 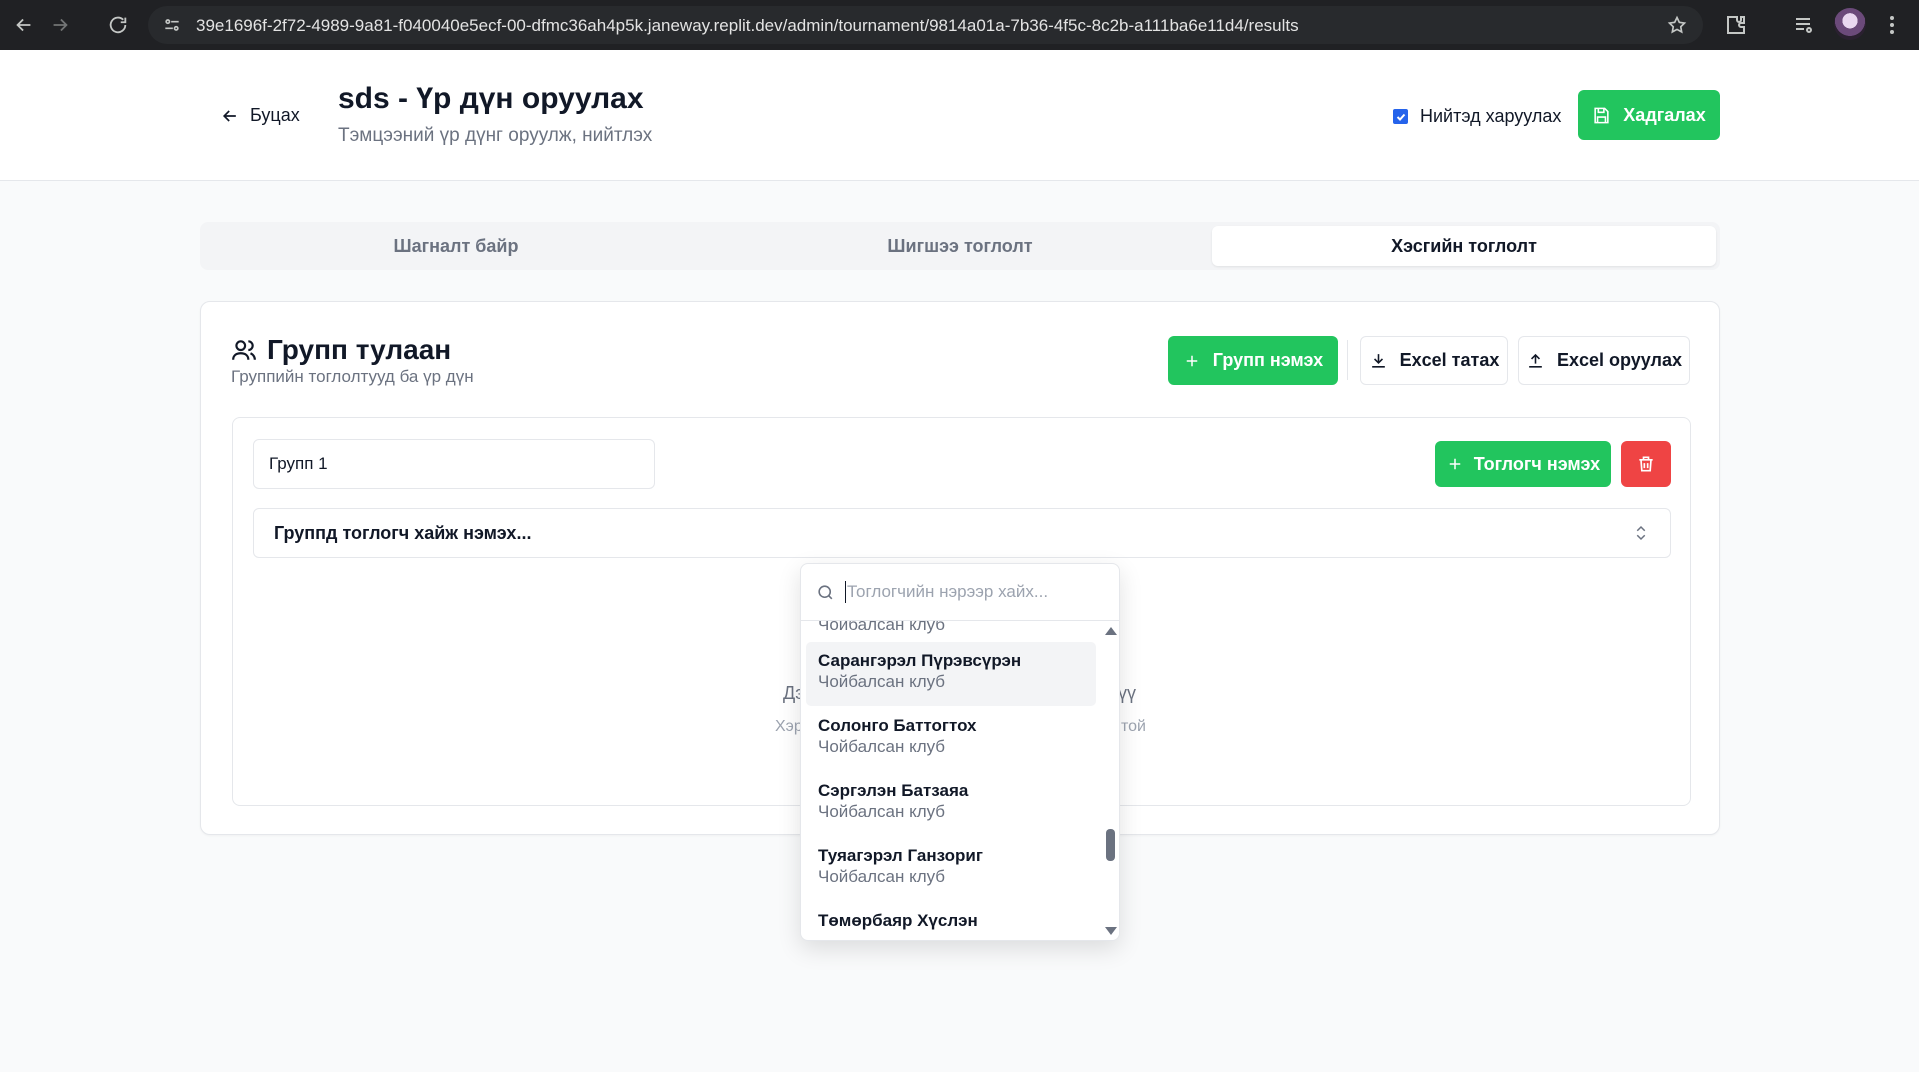 I want to click on check-icon, so click(x=1400, y=117).